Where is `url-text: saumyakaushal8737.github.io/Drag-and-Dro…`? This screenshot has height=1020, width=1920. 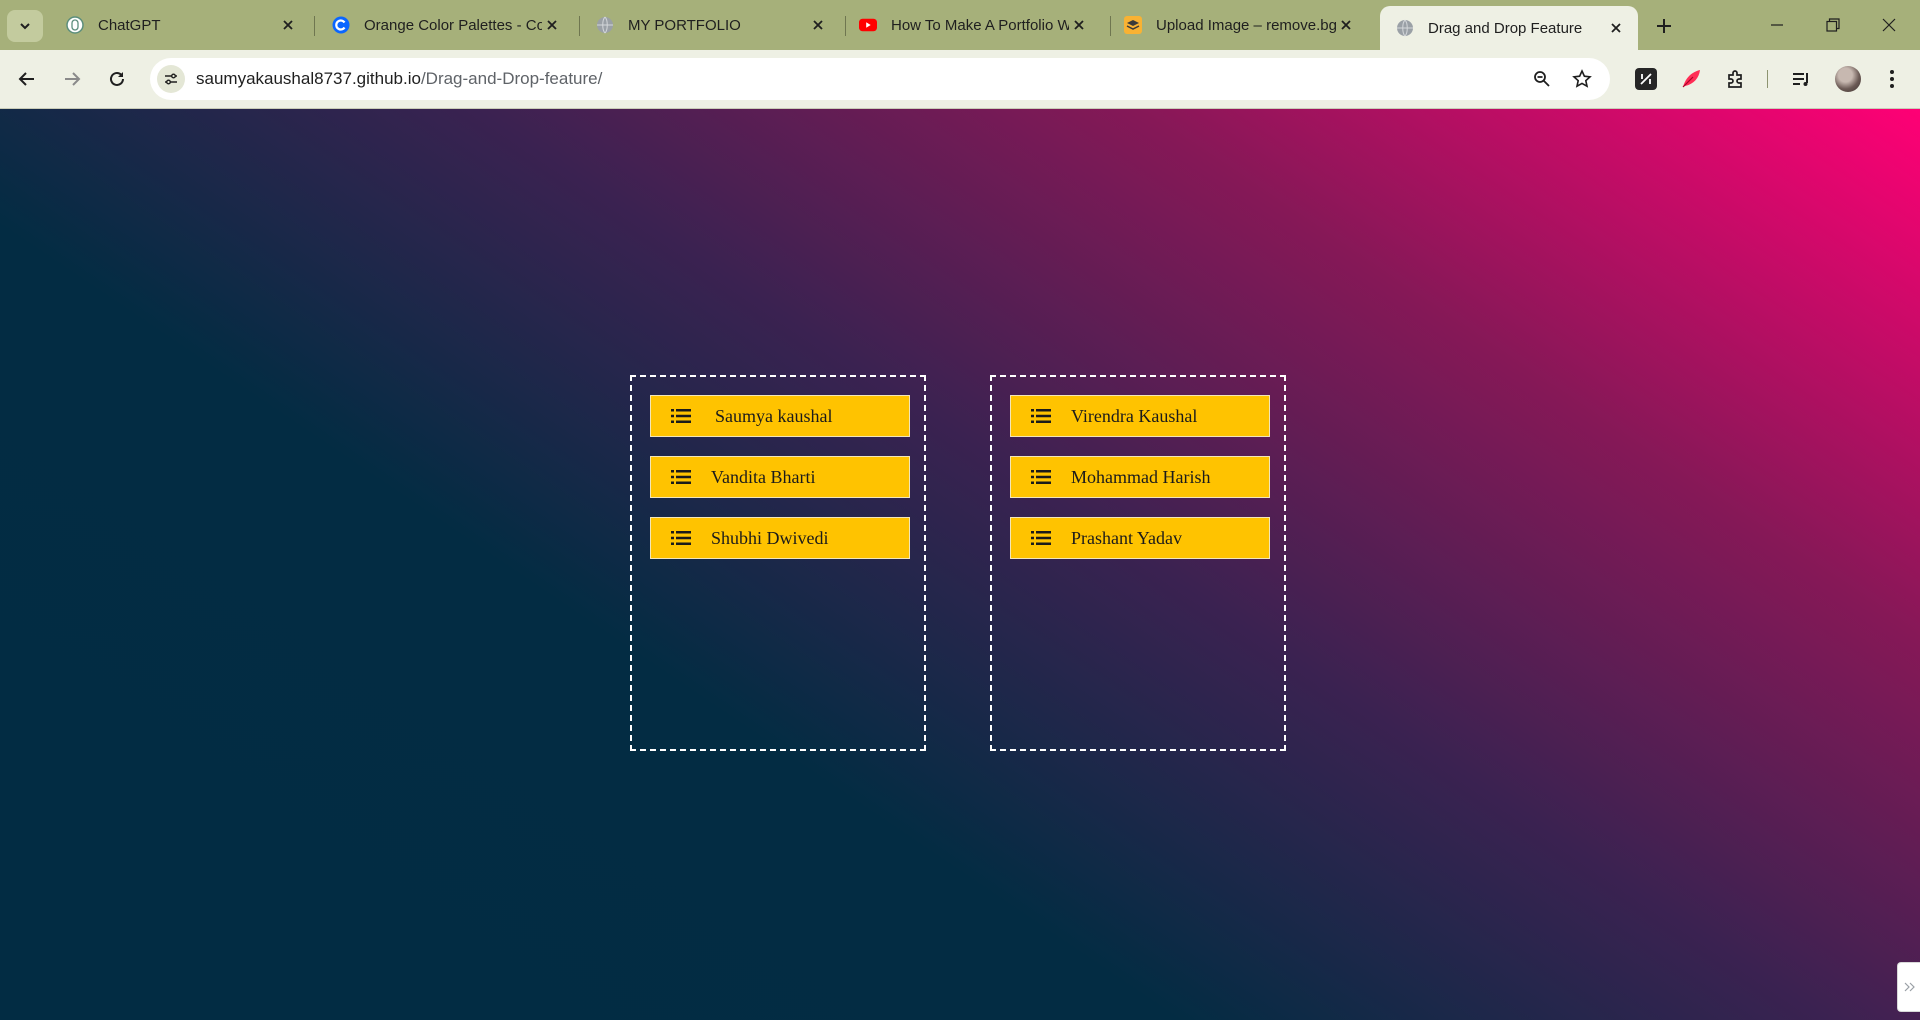
url-text: saumyakaushal8737.github.io/Drag-and-Dro… is located at coordinates (399, 79).